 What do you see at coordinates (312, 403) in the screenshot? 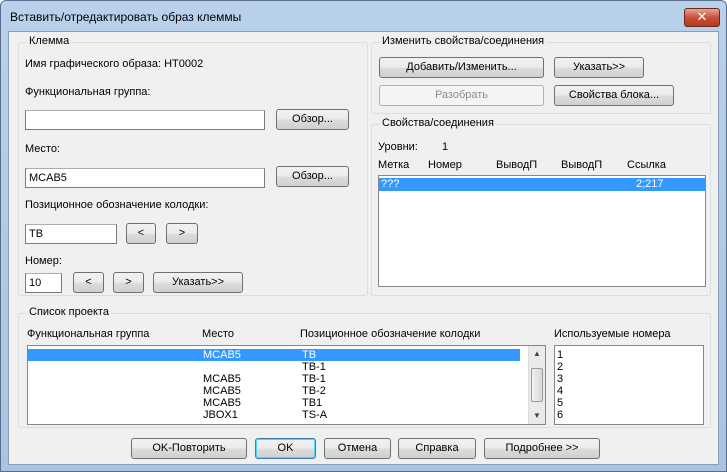
I see `row-strip: TB1` at bounding box center [312, 403].